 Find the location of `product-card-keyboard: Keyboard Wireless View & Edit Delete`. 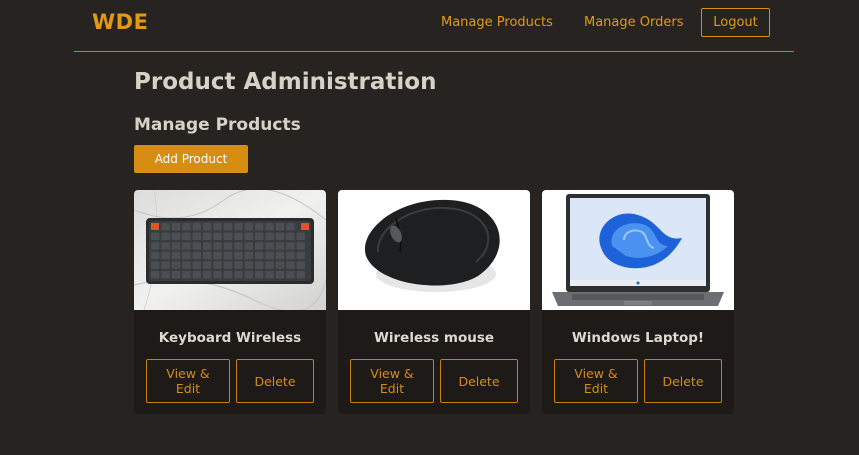

product-card-keyboard: Keyboard Wireless View & Edit Delete is located at coordinates (230, 302).